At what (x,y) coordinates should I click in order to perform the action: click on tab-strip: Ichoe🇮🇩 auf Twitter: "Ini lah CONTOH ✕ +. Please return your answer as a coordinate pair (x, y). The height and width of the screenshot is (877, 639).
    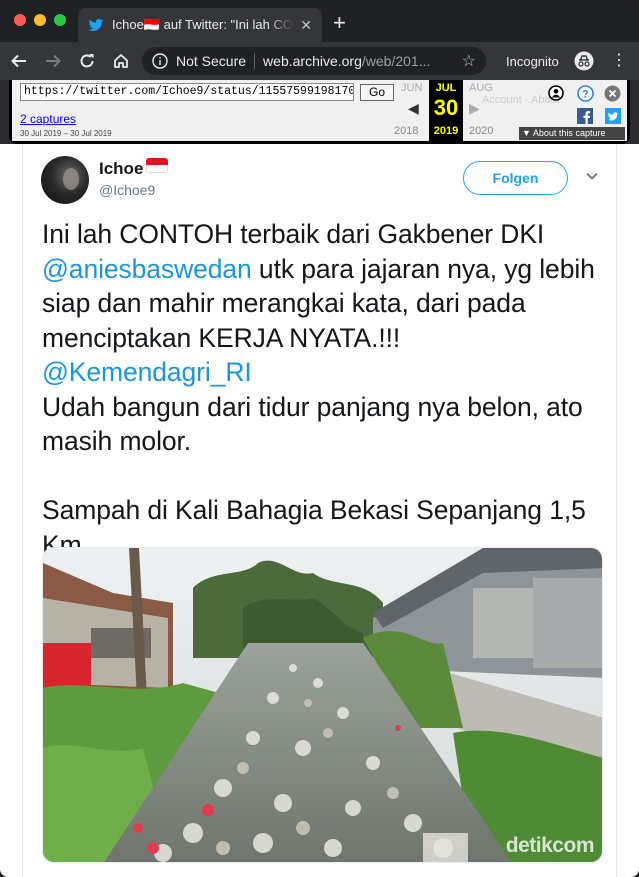
    Looking at the image, I should click on (319, 21).